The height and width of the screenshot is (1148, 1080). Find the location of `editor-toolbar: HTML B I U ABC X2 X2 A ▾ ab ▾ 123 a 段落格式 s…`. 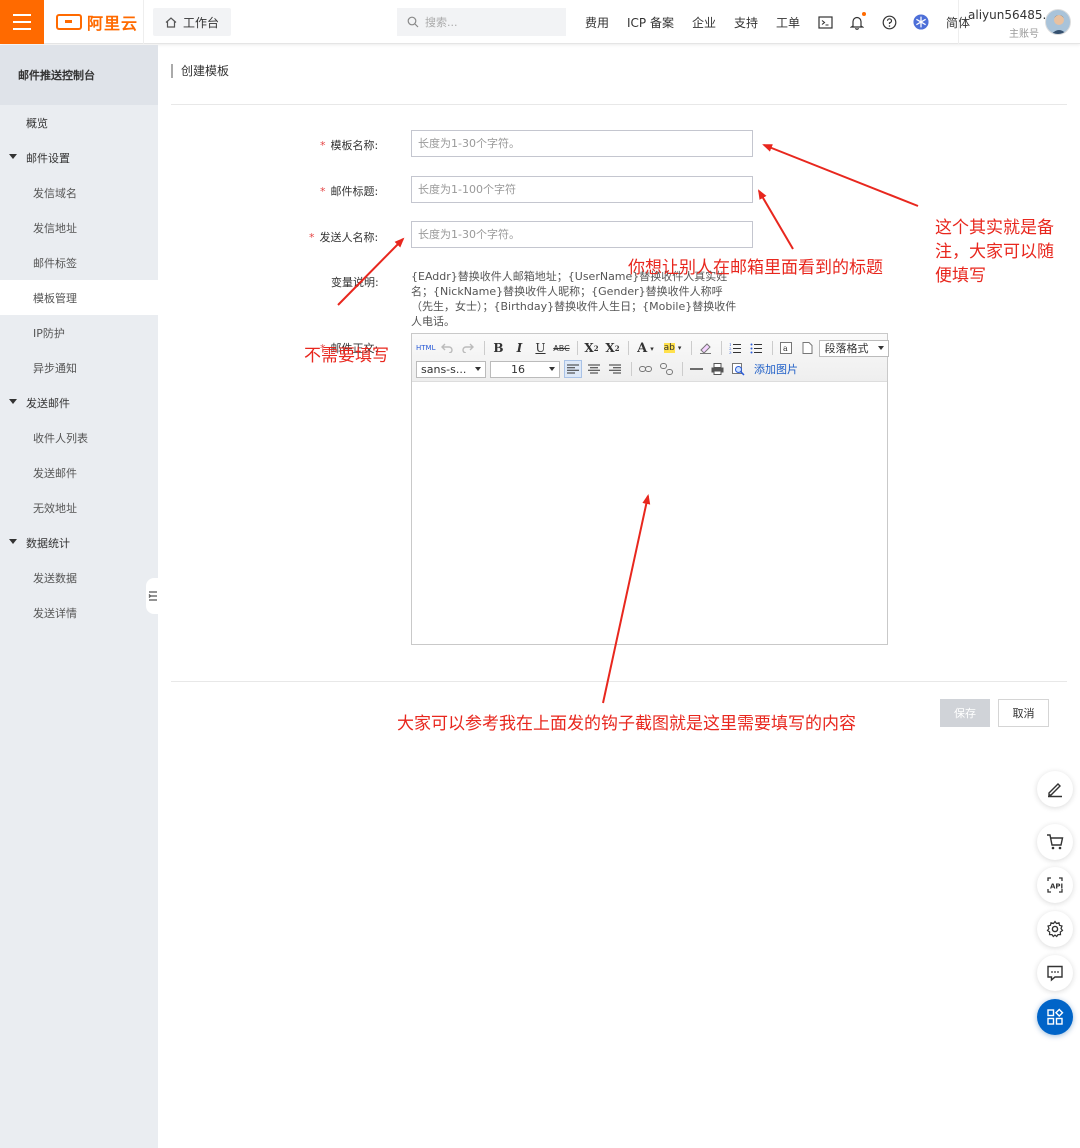

editor-toolbar: HTML B I U ABC X2 X2 A ▾ ab ▾ 123 a 段落格式 s… is located at coordinates (651, 358).